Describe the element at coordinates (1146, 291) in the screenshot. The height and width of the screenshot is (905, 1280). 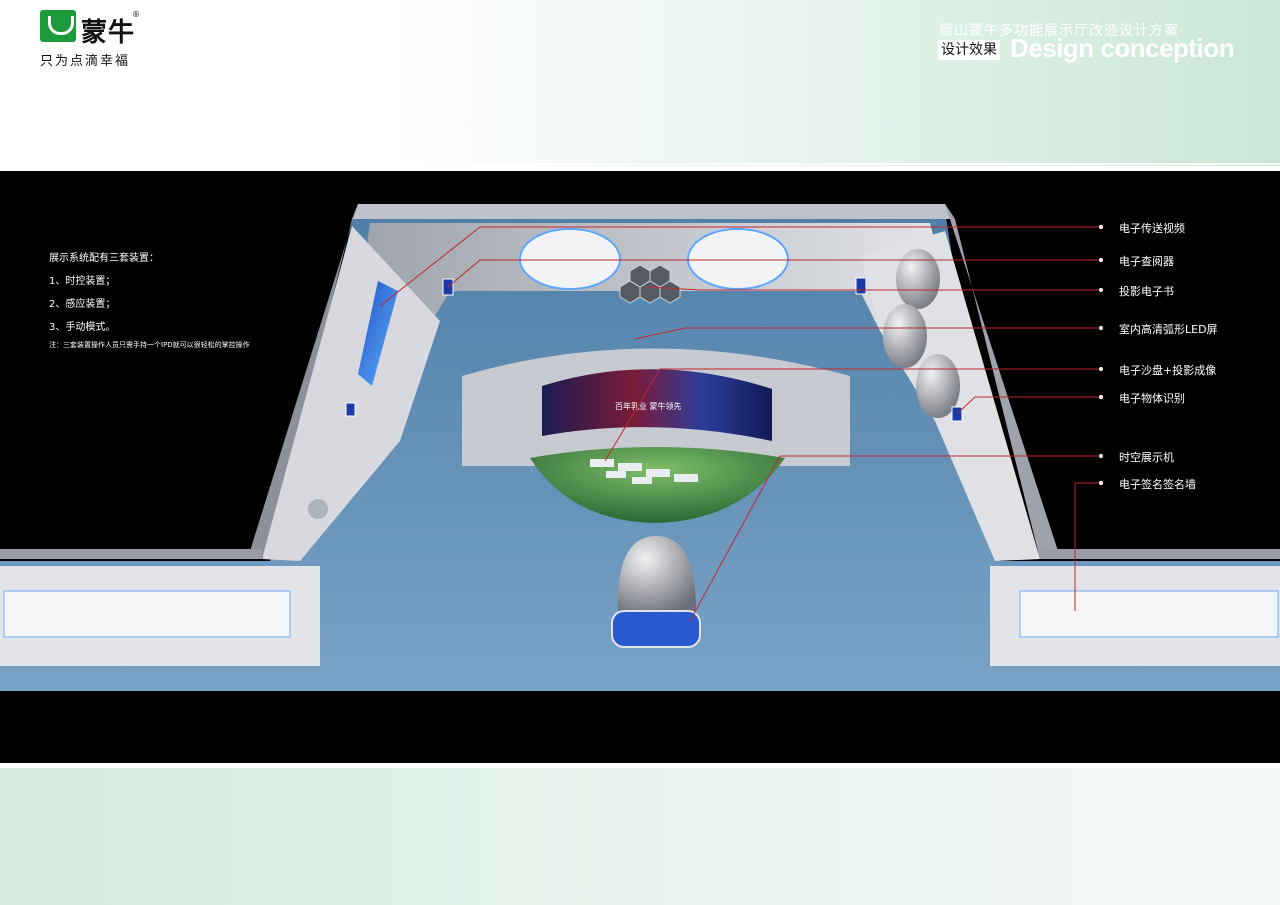
I see `callout-label-projection-ebook: 投影电子书` at that location.